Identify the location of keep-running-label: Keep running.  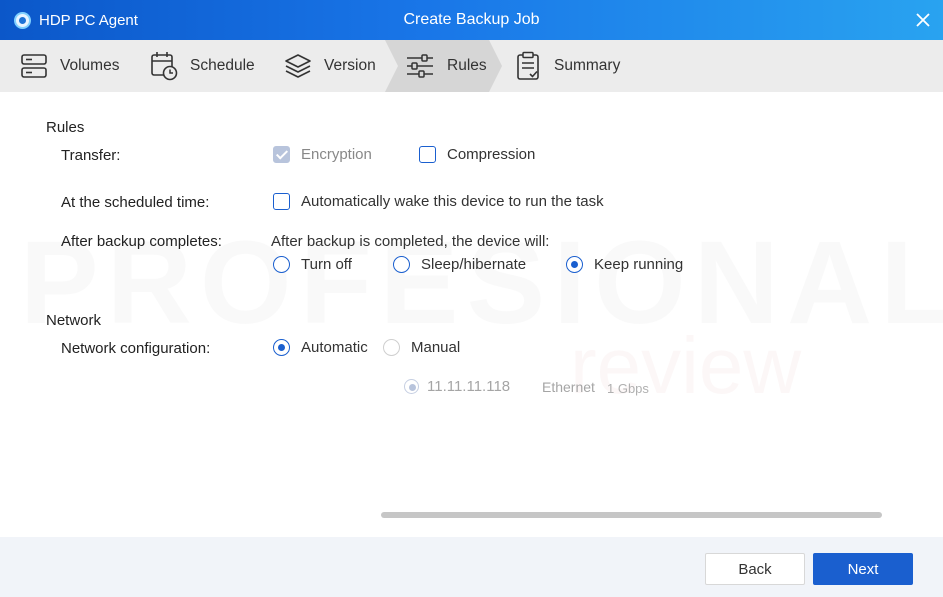
(639, 264).